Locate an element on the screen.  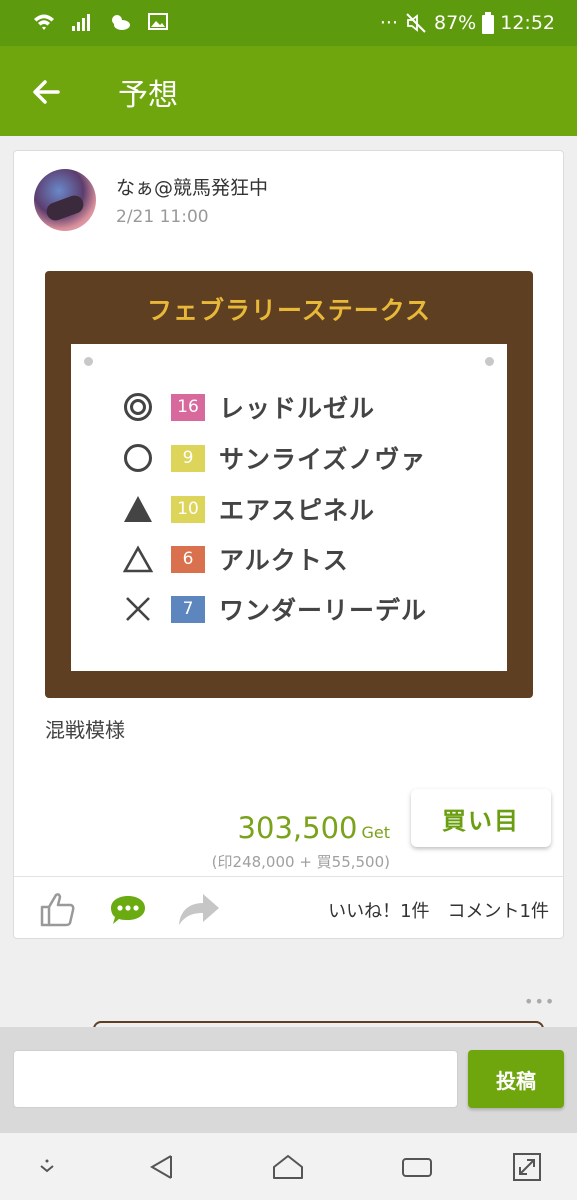
home-icon is located at coordinates (288, 1167).